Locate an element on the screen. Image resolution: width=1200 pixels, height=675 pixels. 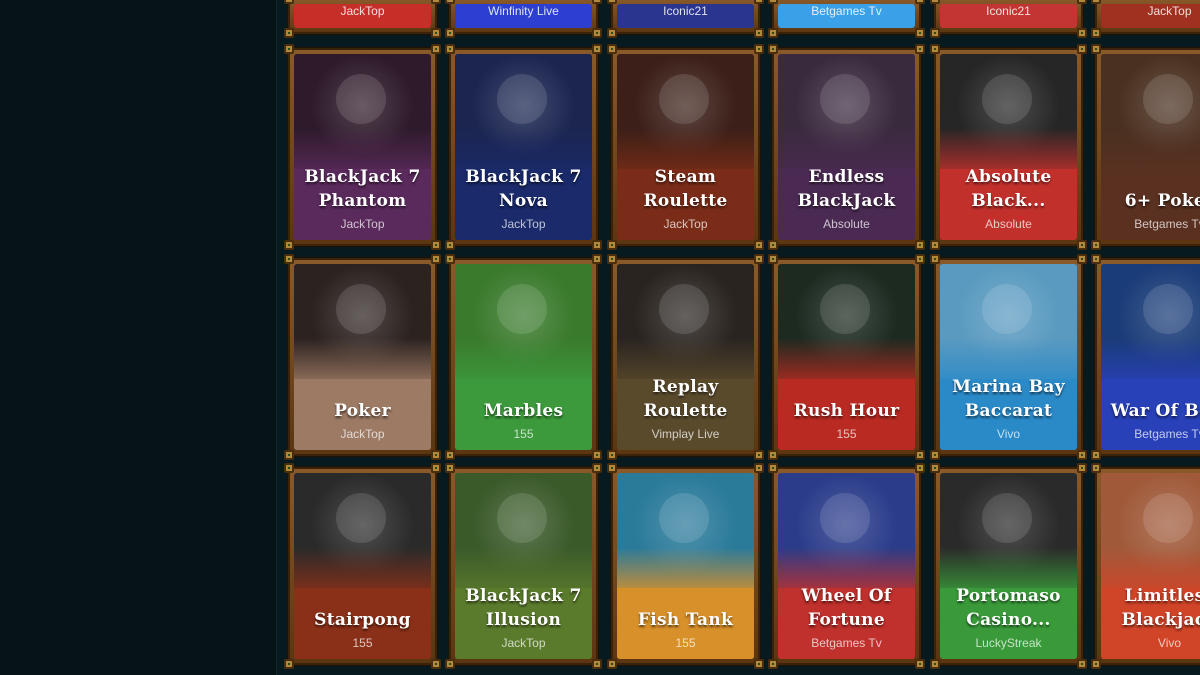
game-card: BlackJack 7 Nova JackTop is located at coordinates (523, 147).